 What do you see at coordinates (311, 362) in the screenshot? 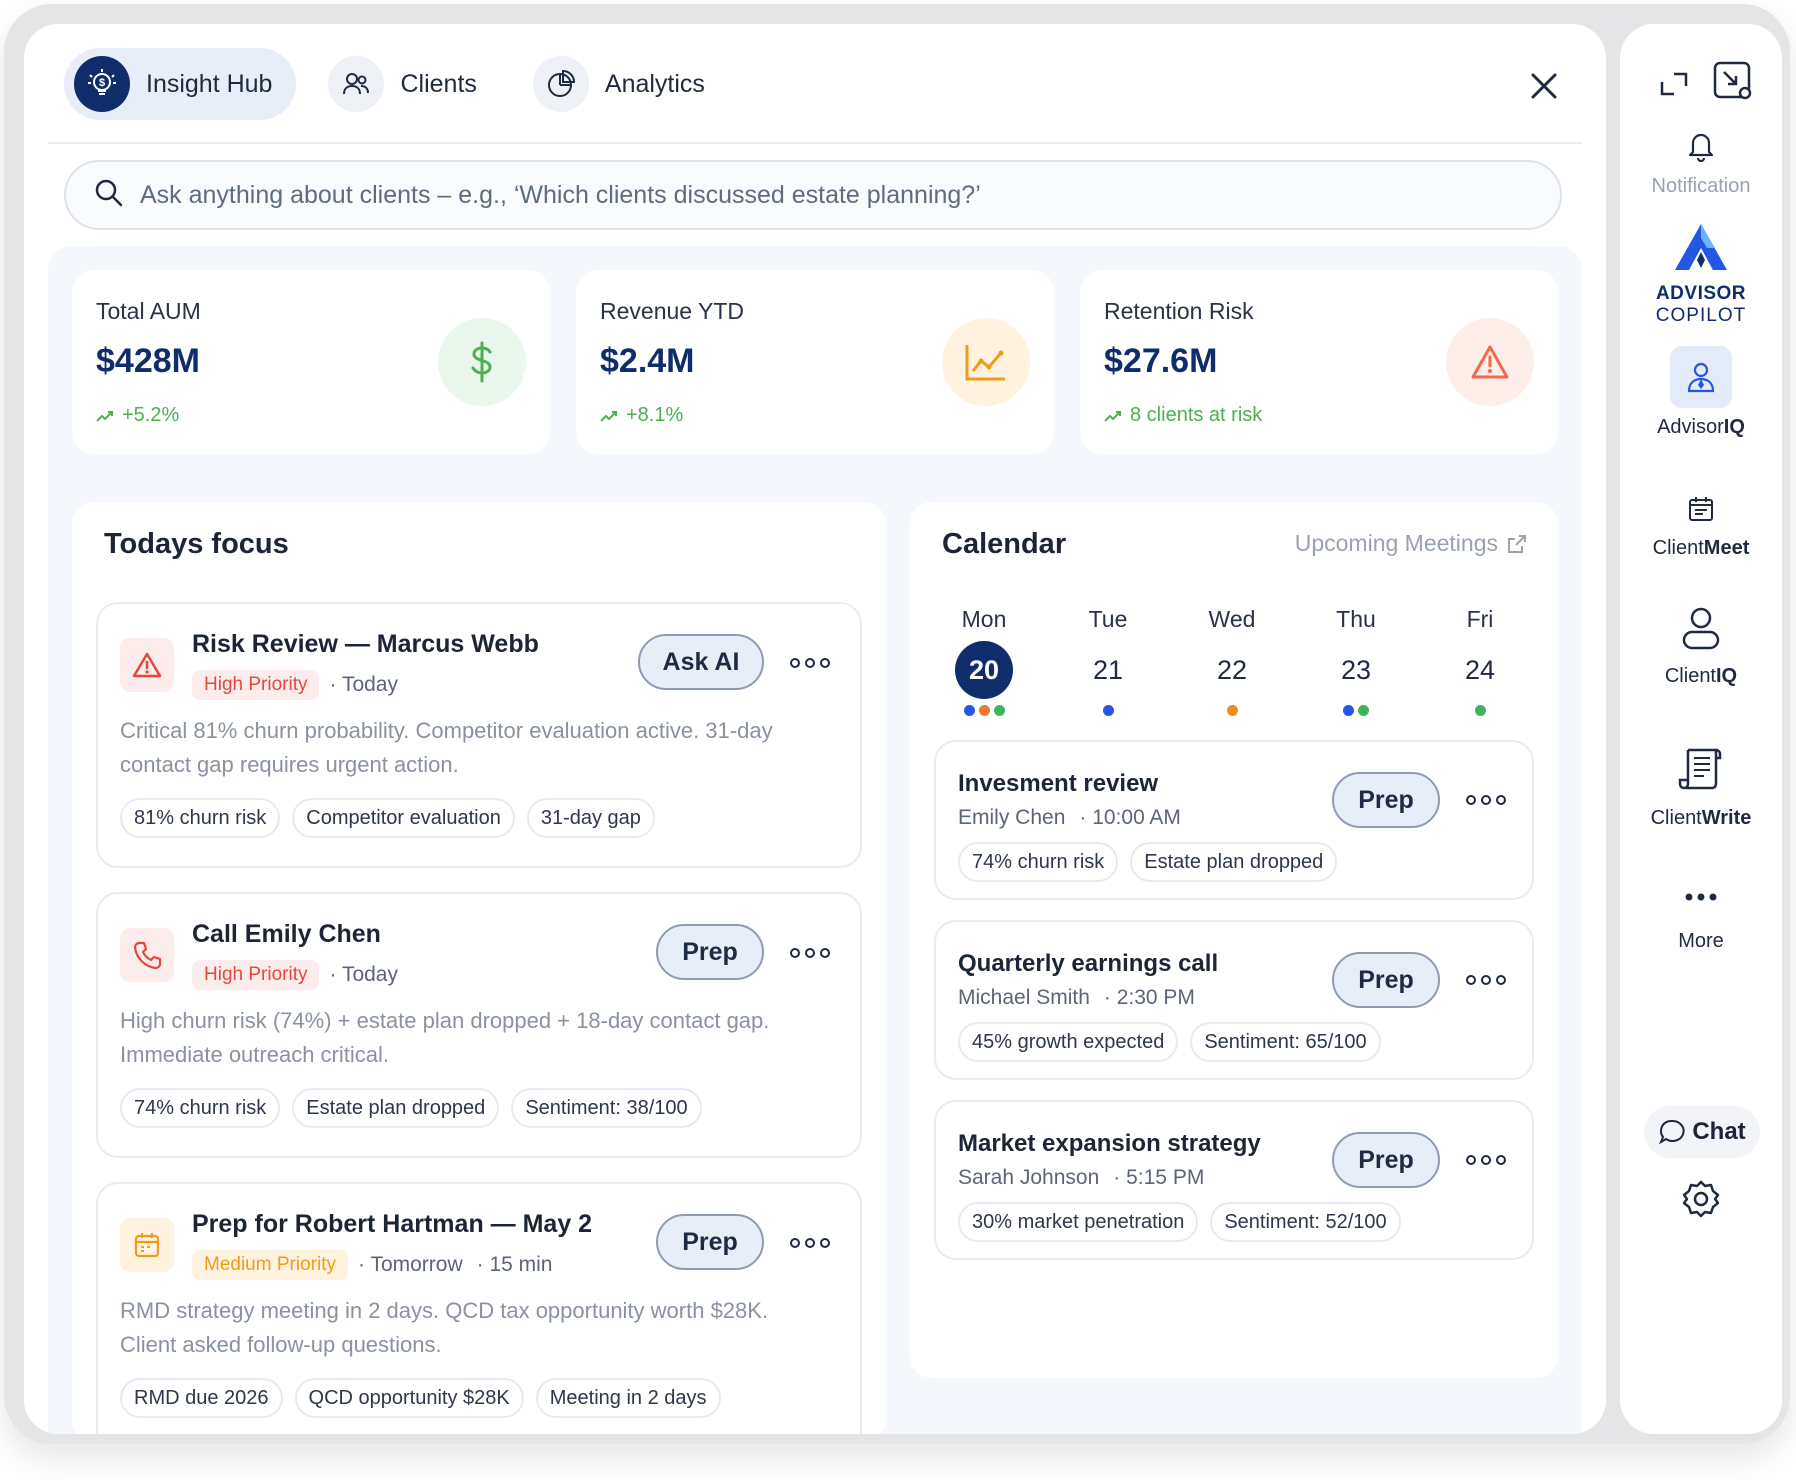
I see `kpi-card-total-aum: Total AUM $428M +5.2%` at bounding box center [311, 362].